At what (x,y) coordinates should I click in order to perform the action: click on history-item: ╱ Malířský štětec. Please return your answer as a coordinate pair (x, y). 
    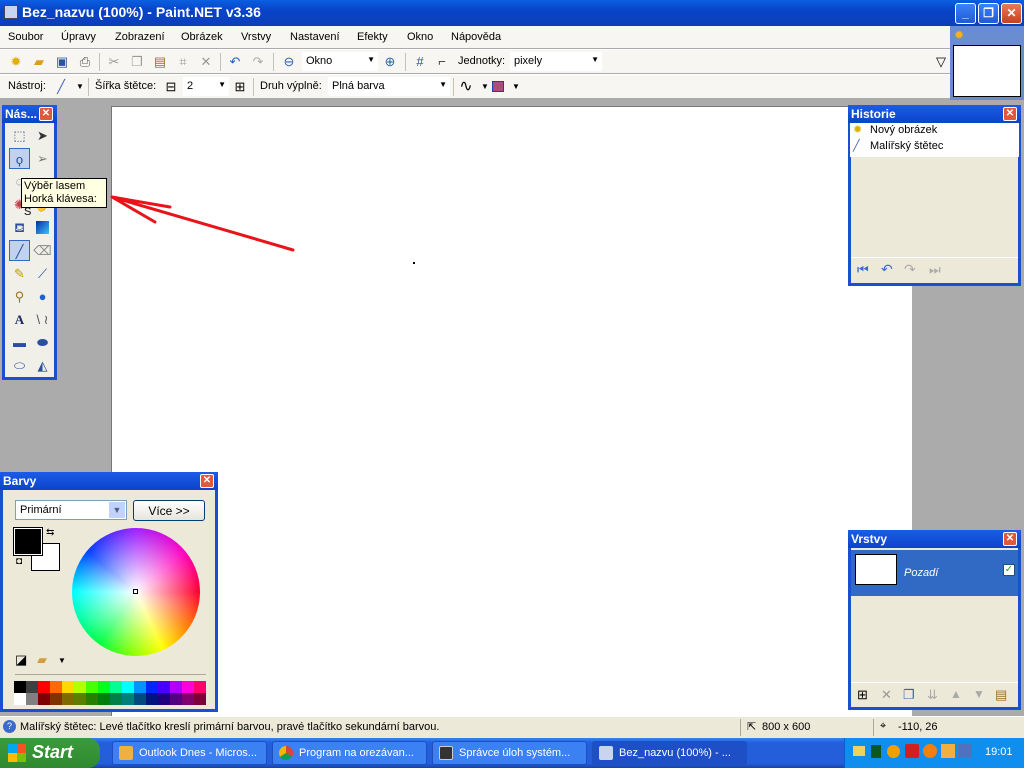
    Looking at the image, I should click on (934, 147).